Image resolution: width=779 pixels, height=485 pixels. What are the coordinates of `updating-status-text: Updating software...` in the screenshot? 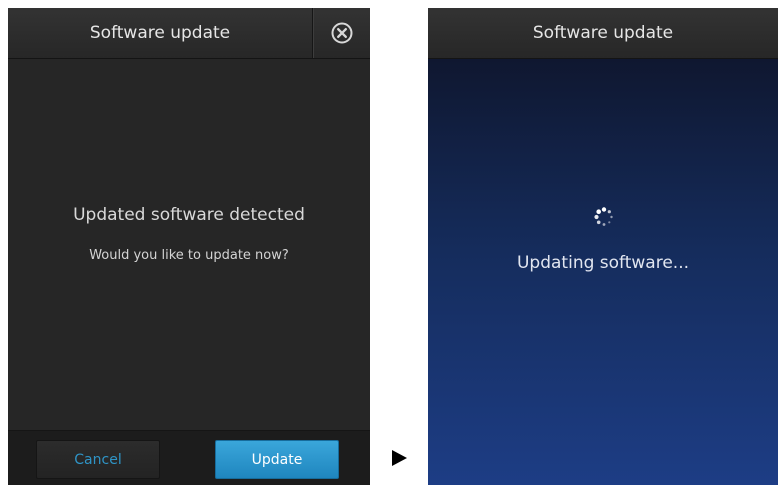 It's located at (603, 263).